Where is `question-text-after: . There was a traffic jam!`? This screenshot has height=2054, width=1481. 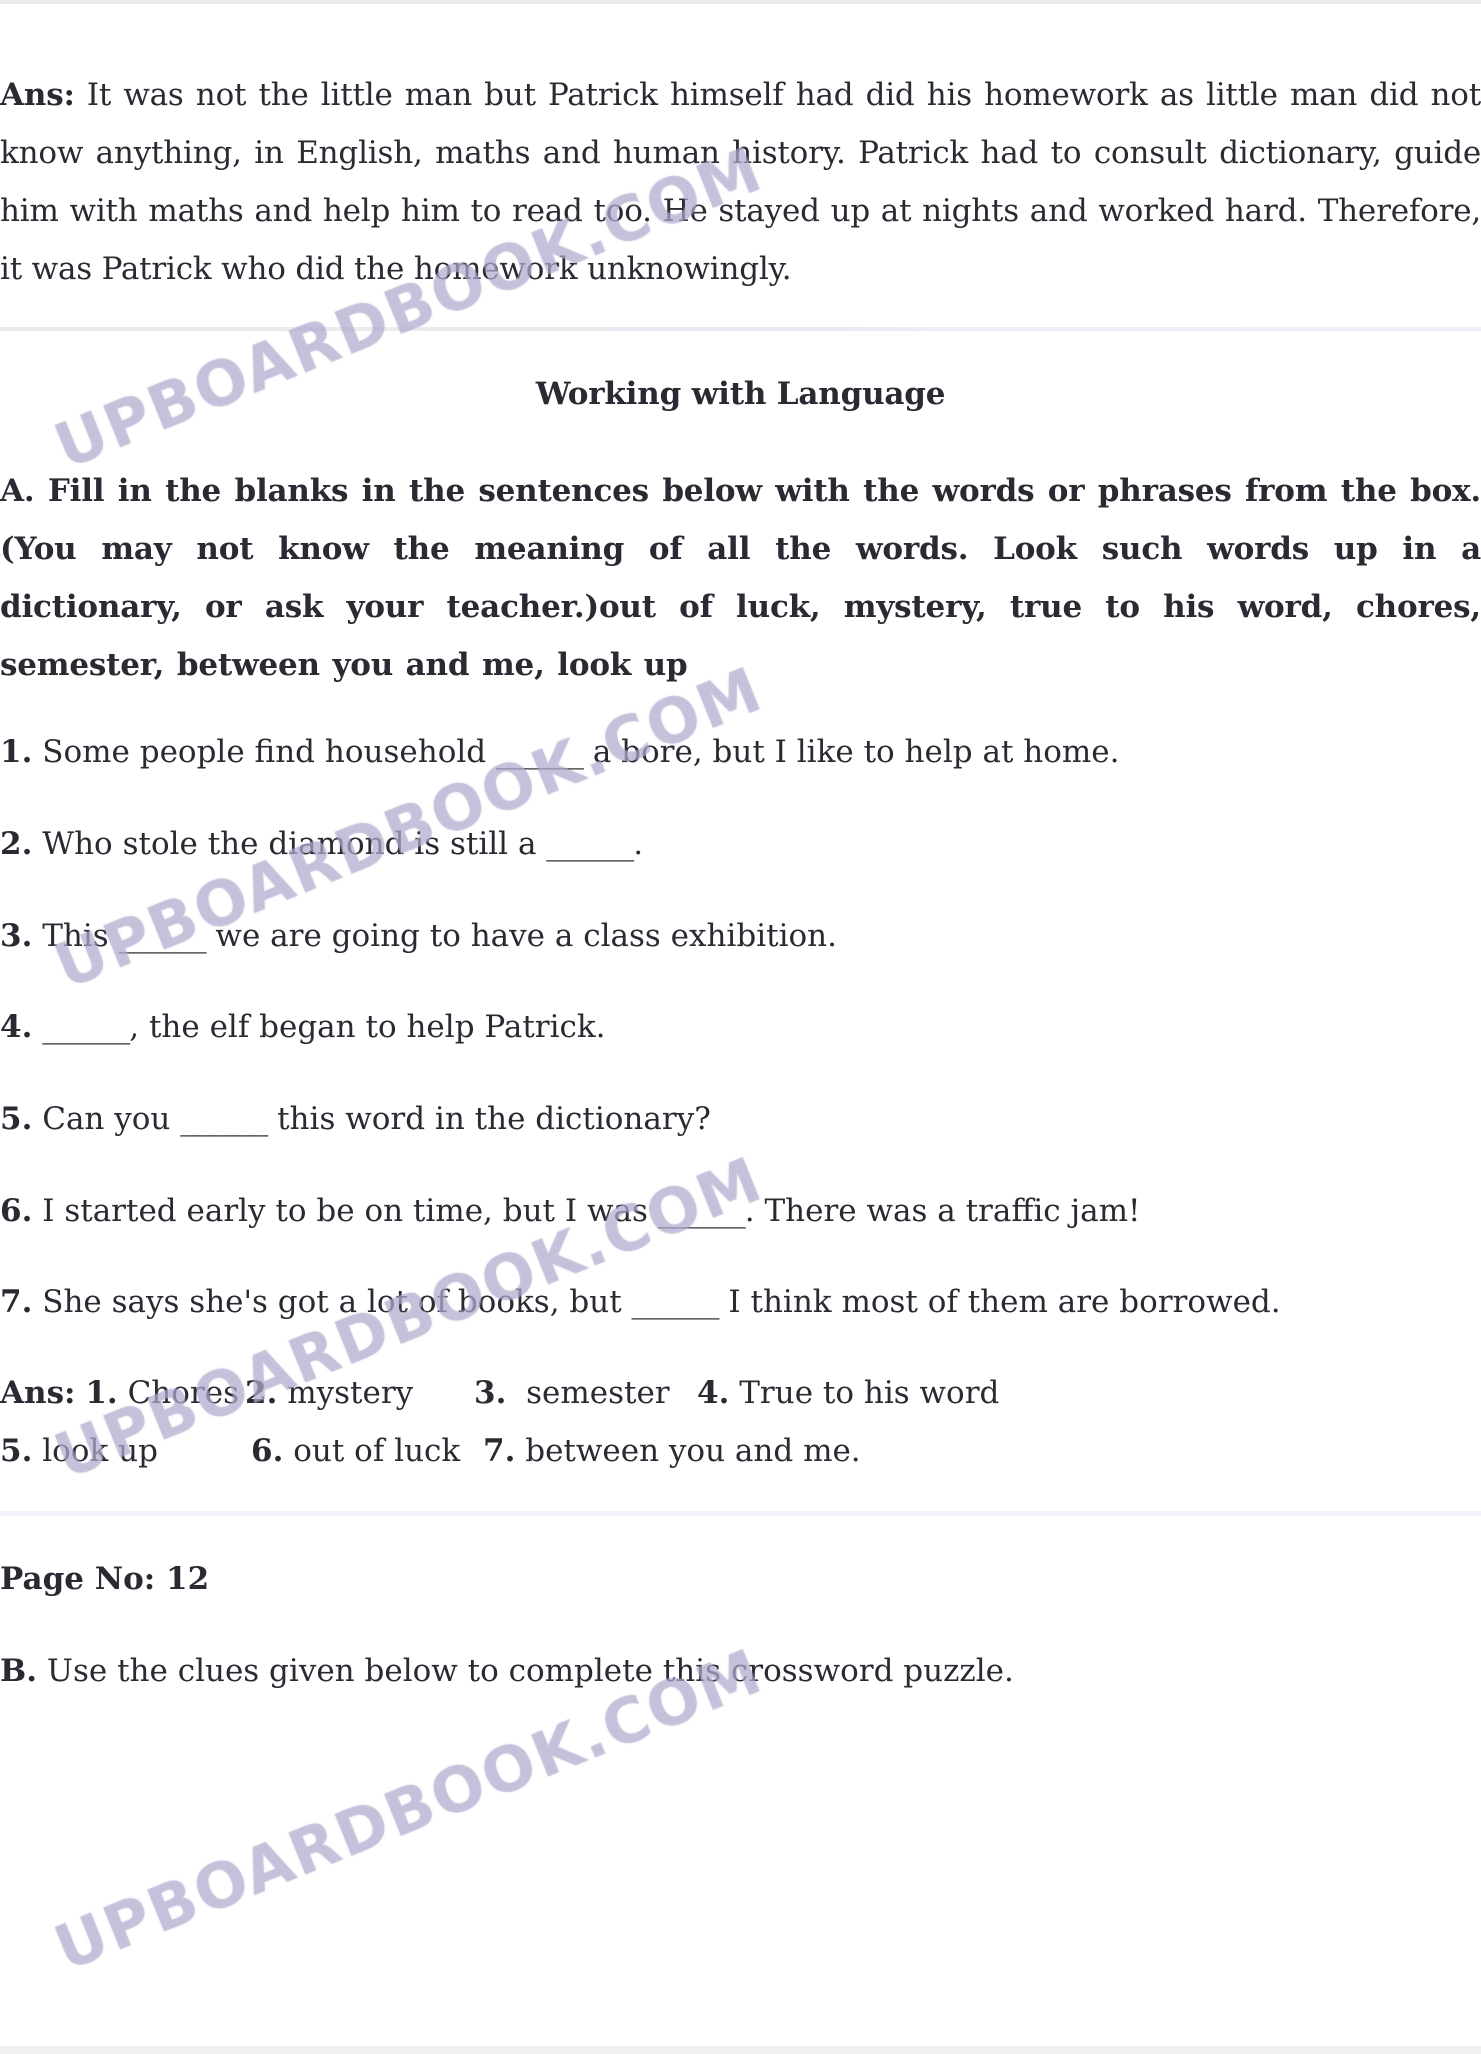
question-text-after: . There was a traffic jam! is located at coordinates (942, 1211).